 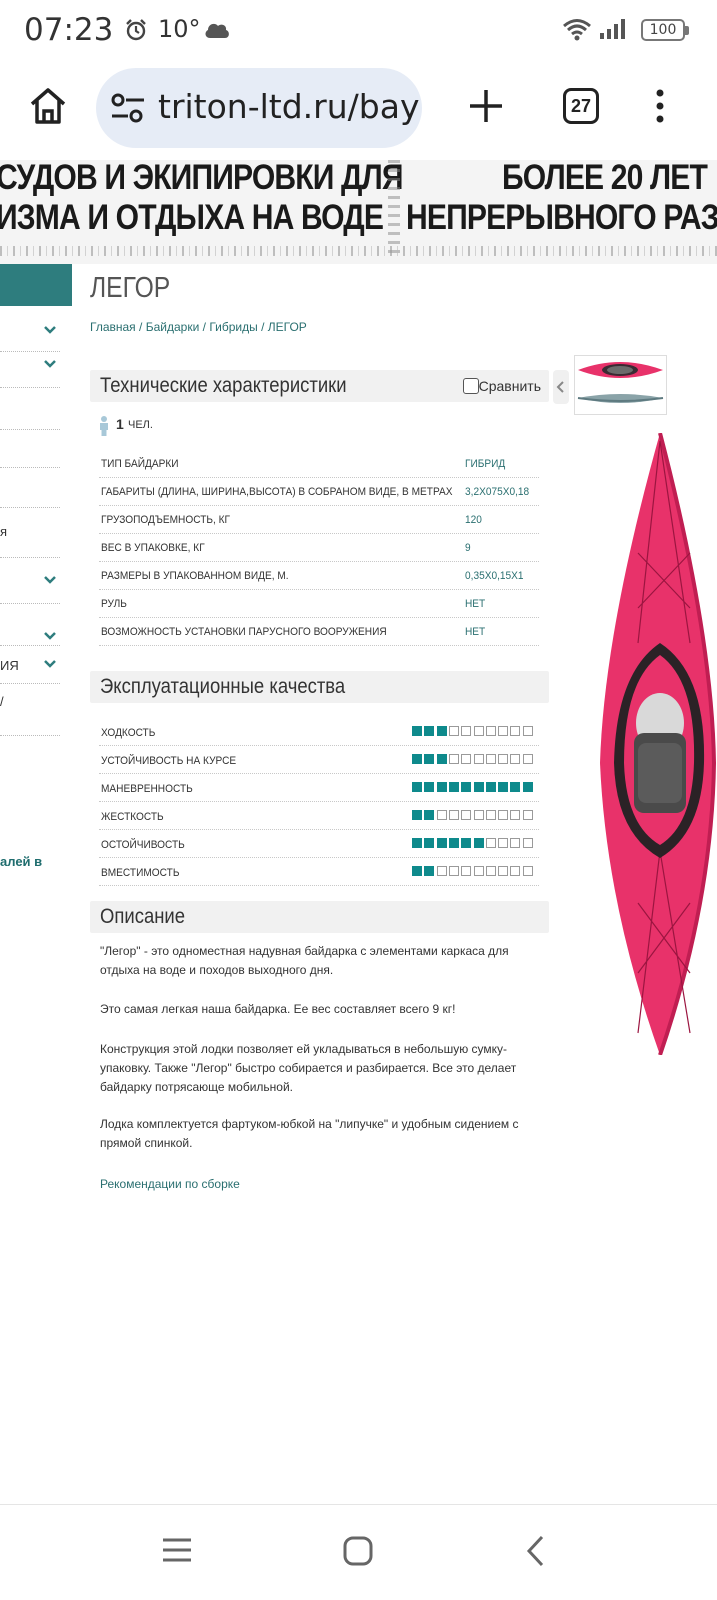 What do you see at coordinates (30, 533) in the screenshot?
I see `sidebar-item: я` at bounding box center [30, 533].